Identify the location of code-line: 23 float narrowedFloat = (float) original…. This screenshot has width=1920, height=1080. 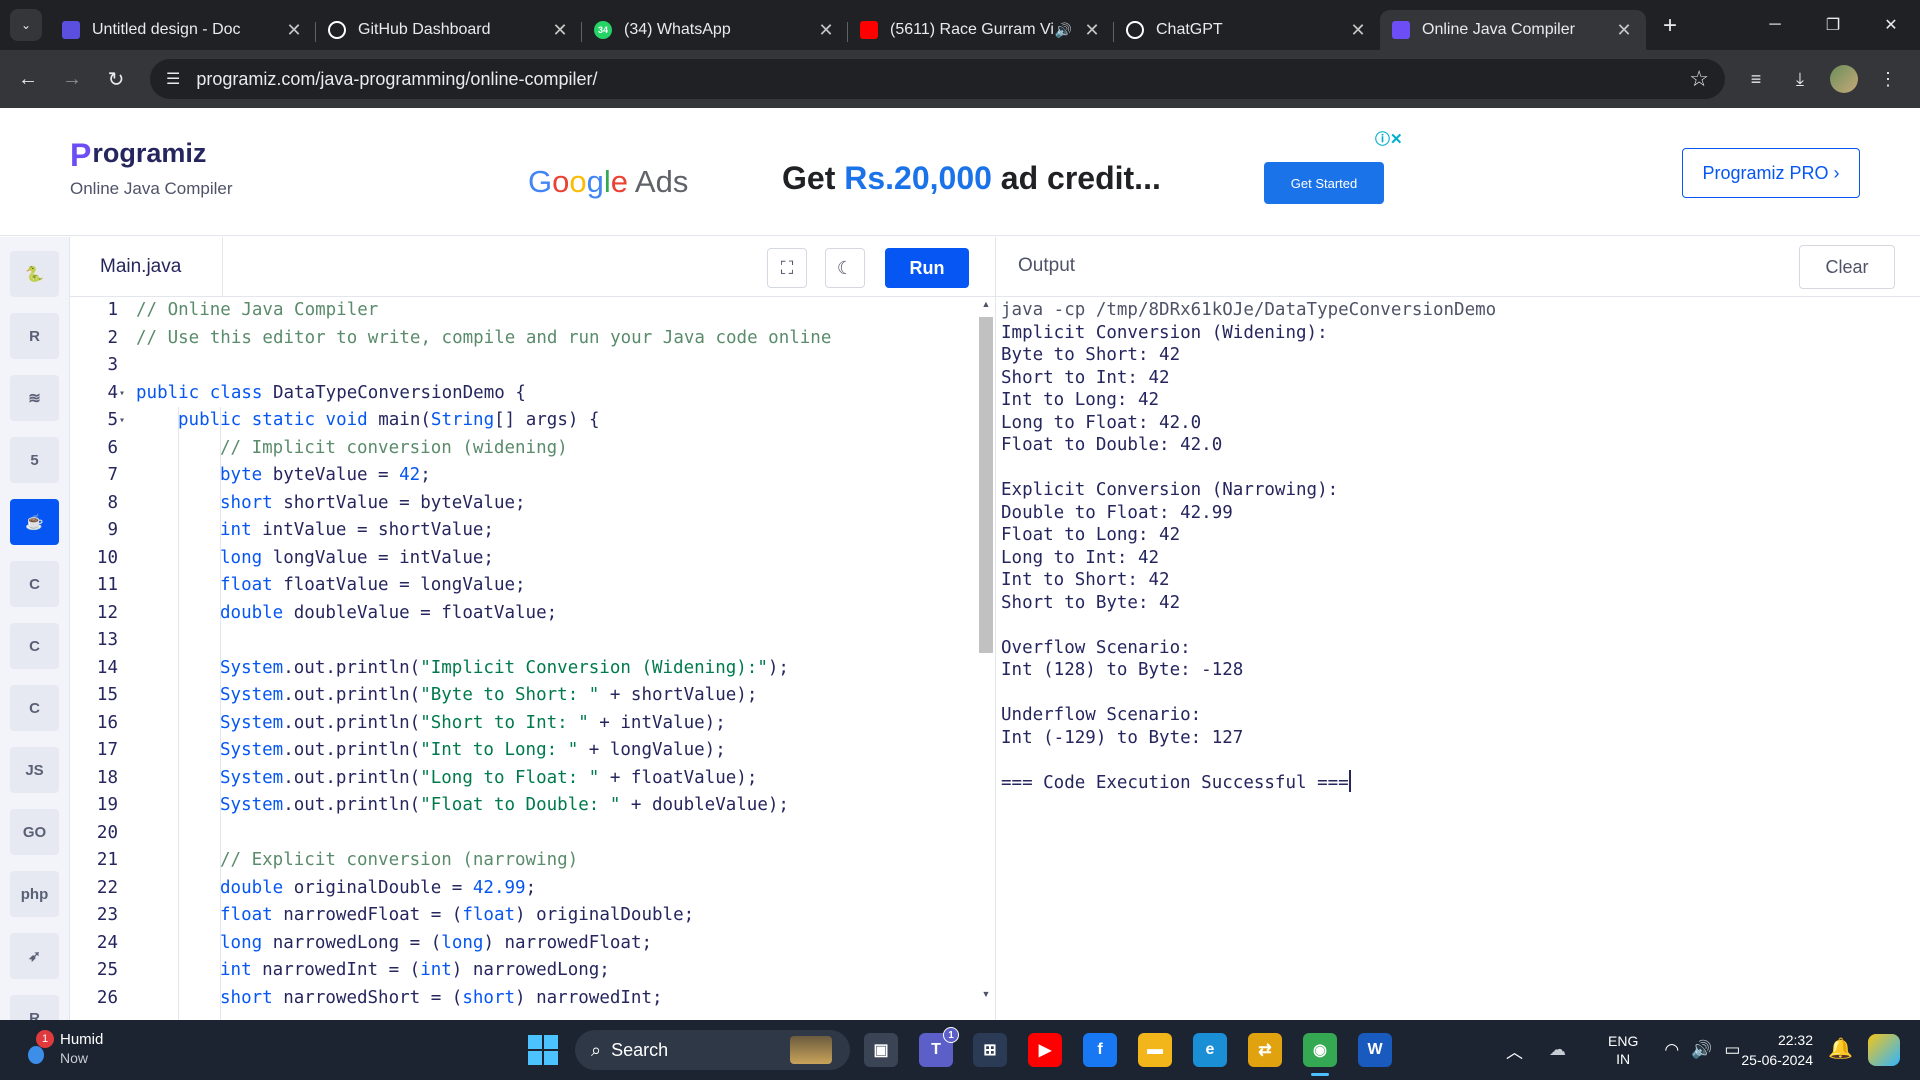
(520, 916).